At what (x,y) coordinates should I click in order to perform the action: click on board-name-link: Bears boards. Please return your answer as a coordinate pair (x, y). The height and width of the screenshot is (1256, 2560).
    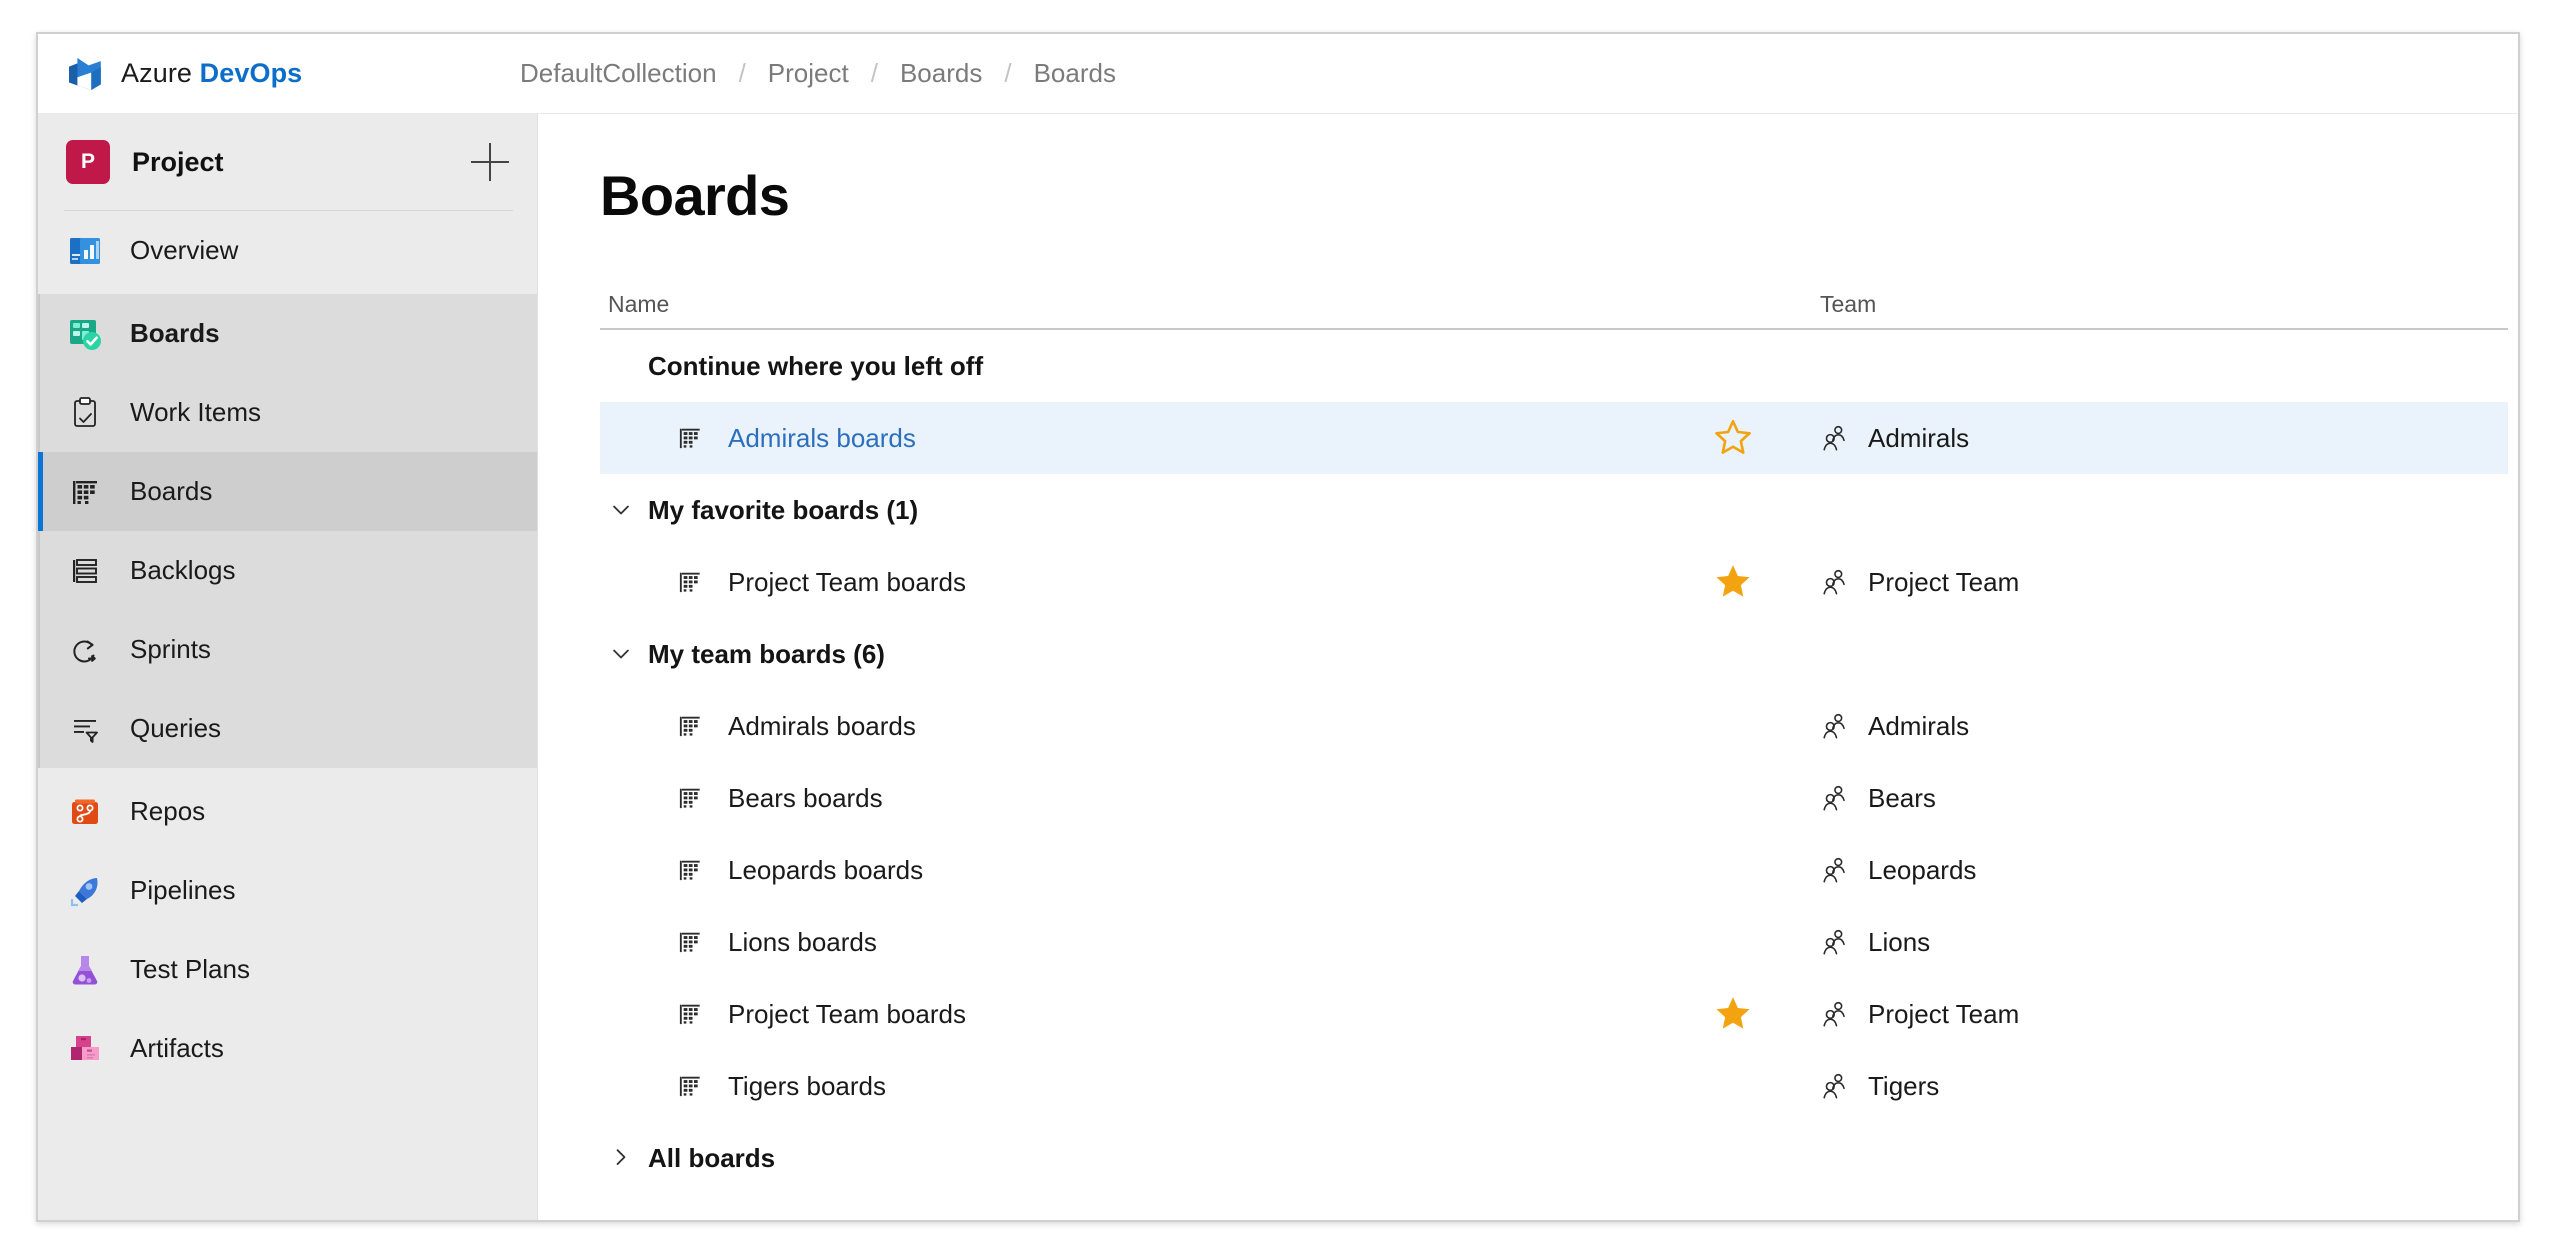
    Looking at the image, I should click on (805, 798).